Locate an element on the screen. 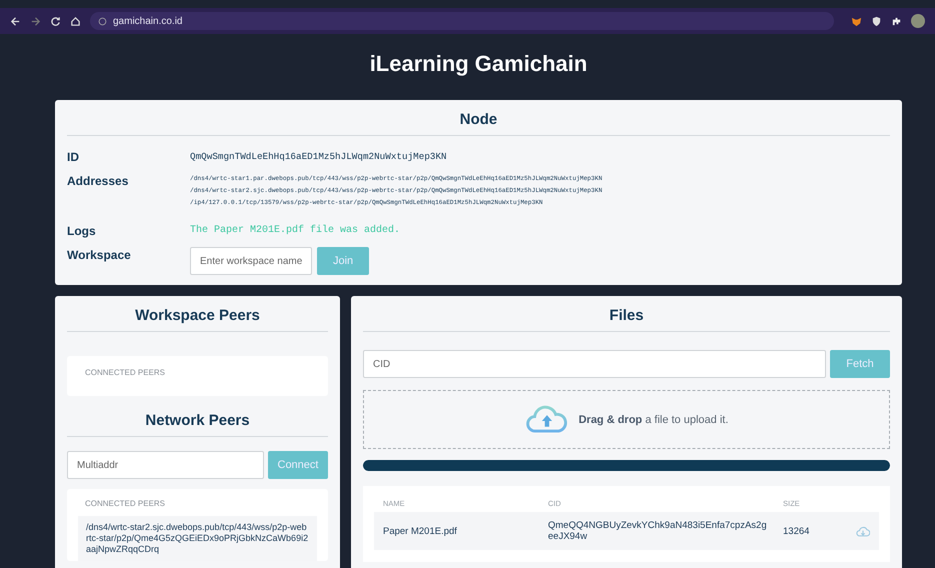  field-label: Workspace is located at coordinates (99, 255).